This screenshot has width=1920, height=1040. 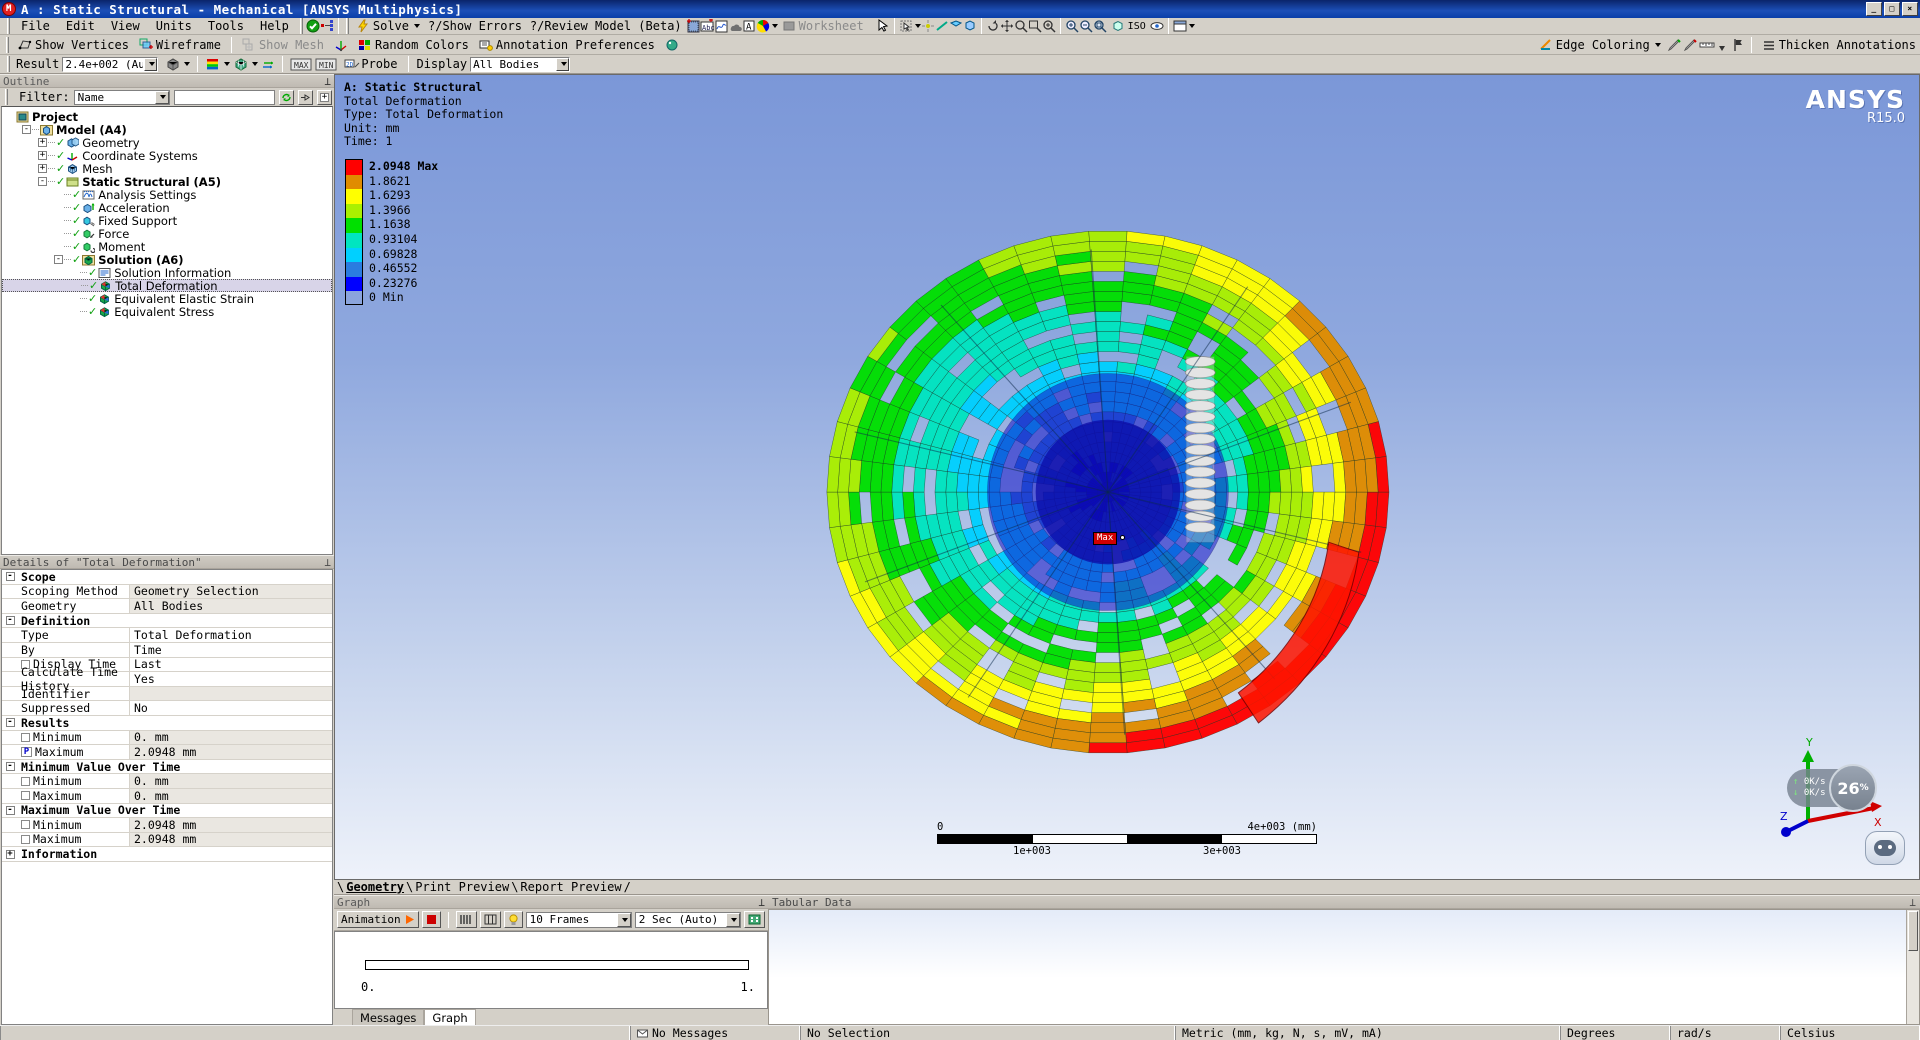 I want to click on new-chart-icon, so click(x=693, y=26).